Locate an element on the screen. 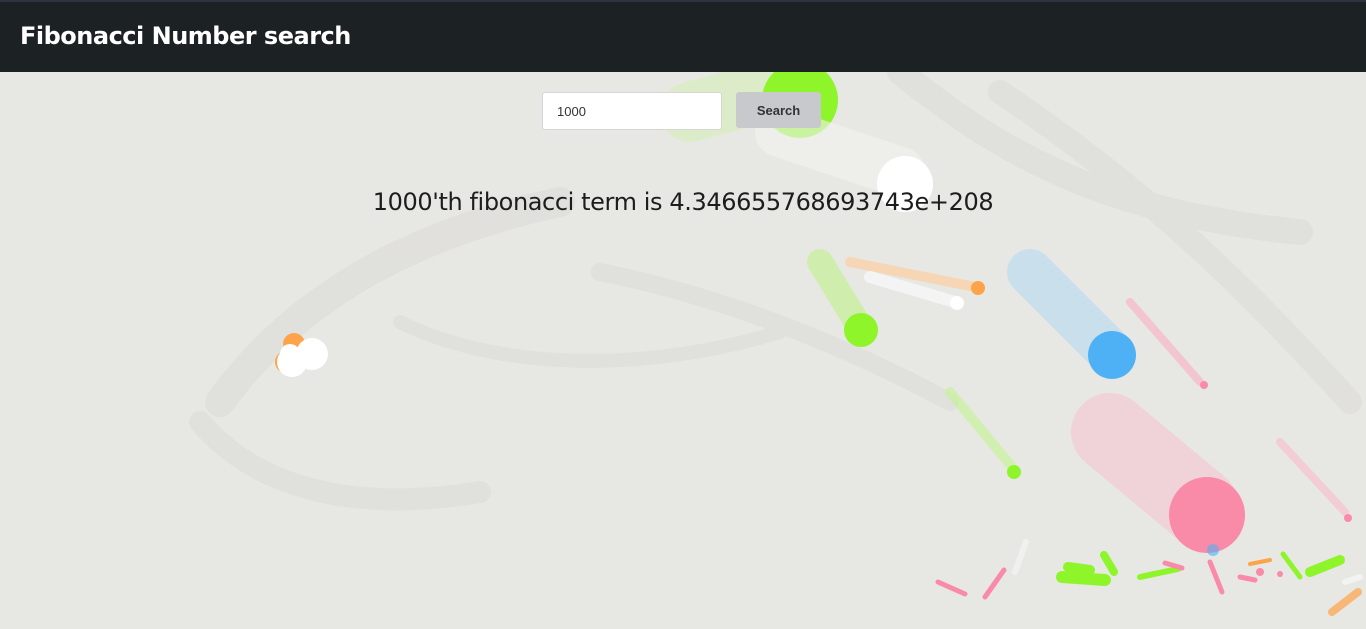  search-button: Search is located at coordinates (778, 110).